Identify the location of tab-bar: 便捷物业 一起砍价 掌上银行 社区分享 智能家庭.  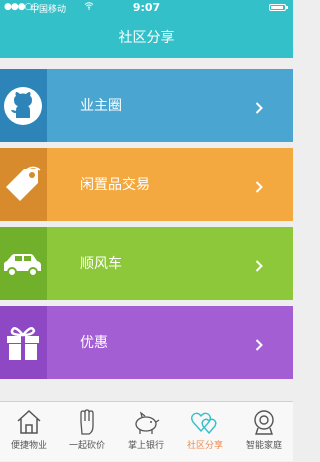
(146, 431).